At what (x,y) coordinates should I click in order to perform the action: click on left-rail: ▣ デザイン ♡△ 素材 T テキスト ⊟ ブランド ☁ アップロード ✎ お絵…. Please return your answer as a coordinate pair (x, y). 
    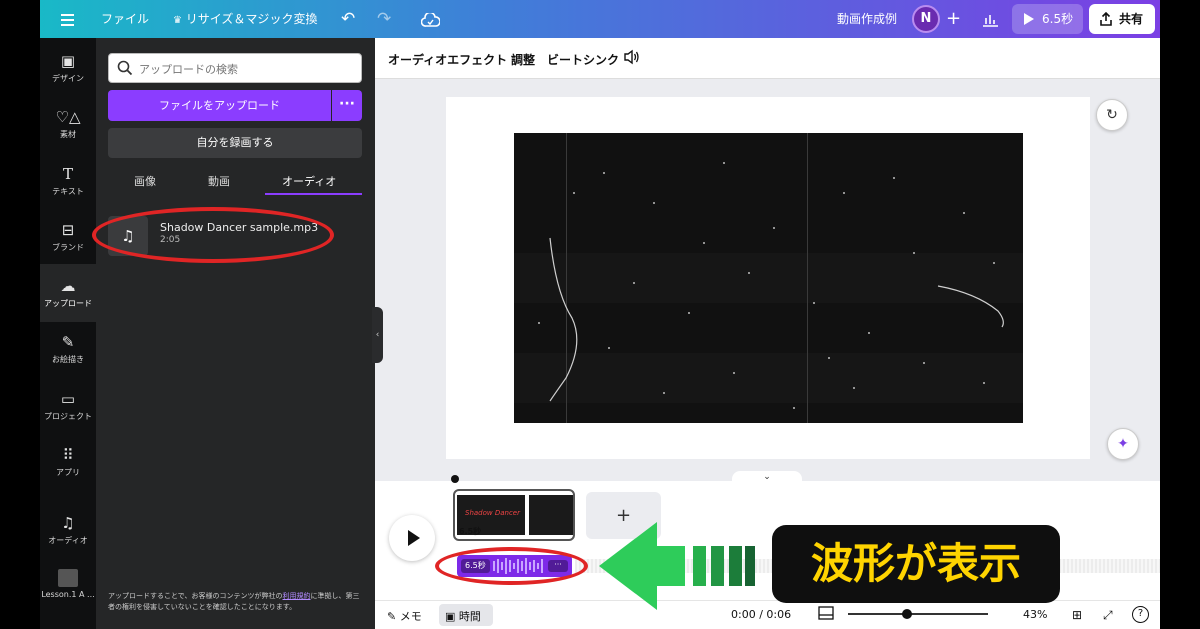
    Looking at the image, I should click on (68, 333).